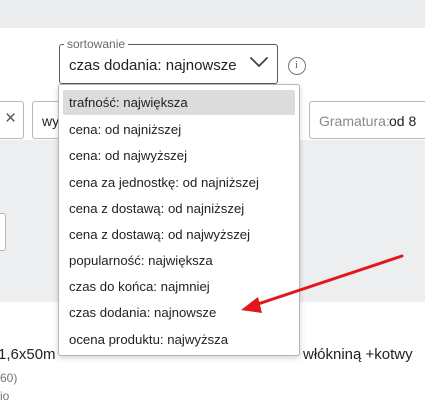  I want to click on product-meta: 60), so click(9, 378).